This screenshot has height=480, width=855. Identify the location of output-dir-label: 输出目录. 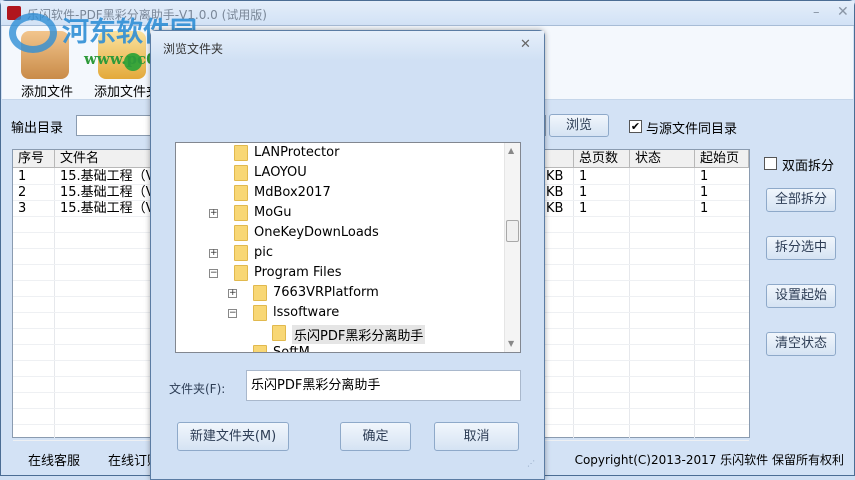
(37, 128).